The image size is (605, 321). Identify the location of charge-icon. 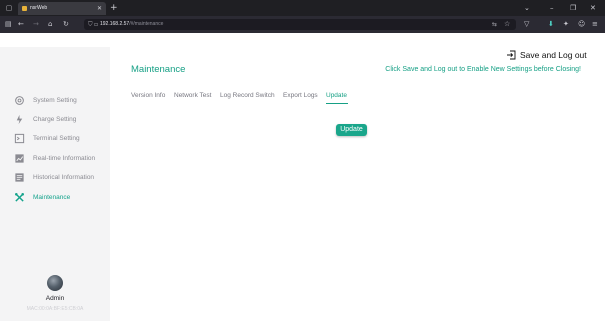
(19, 119).